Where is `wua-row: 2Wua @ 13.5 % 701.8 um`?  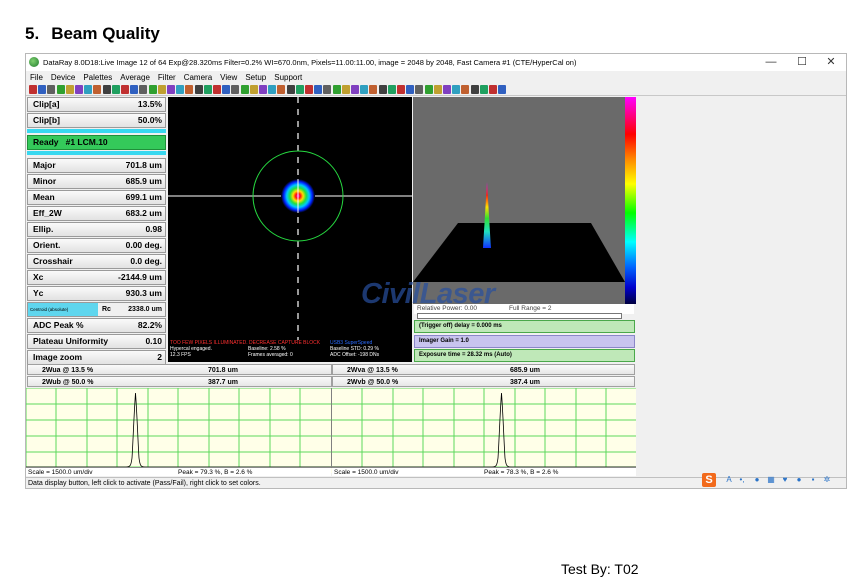 wua-row: 2Wua @ 13.5 % 701.8 um is located at coordinates (179, 369).